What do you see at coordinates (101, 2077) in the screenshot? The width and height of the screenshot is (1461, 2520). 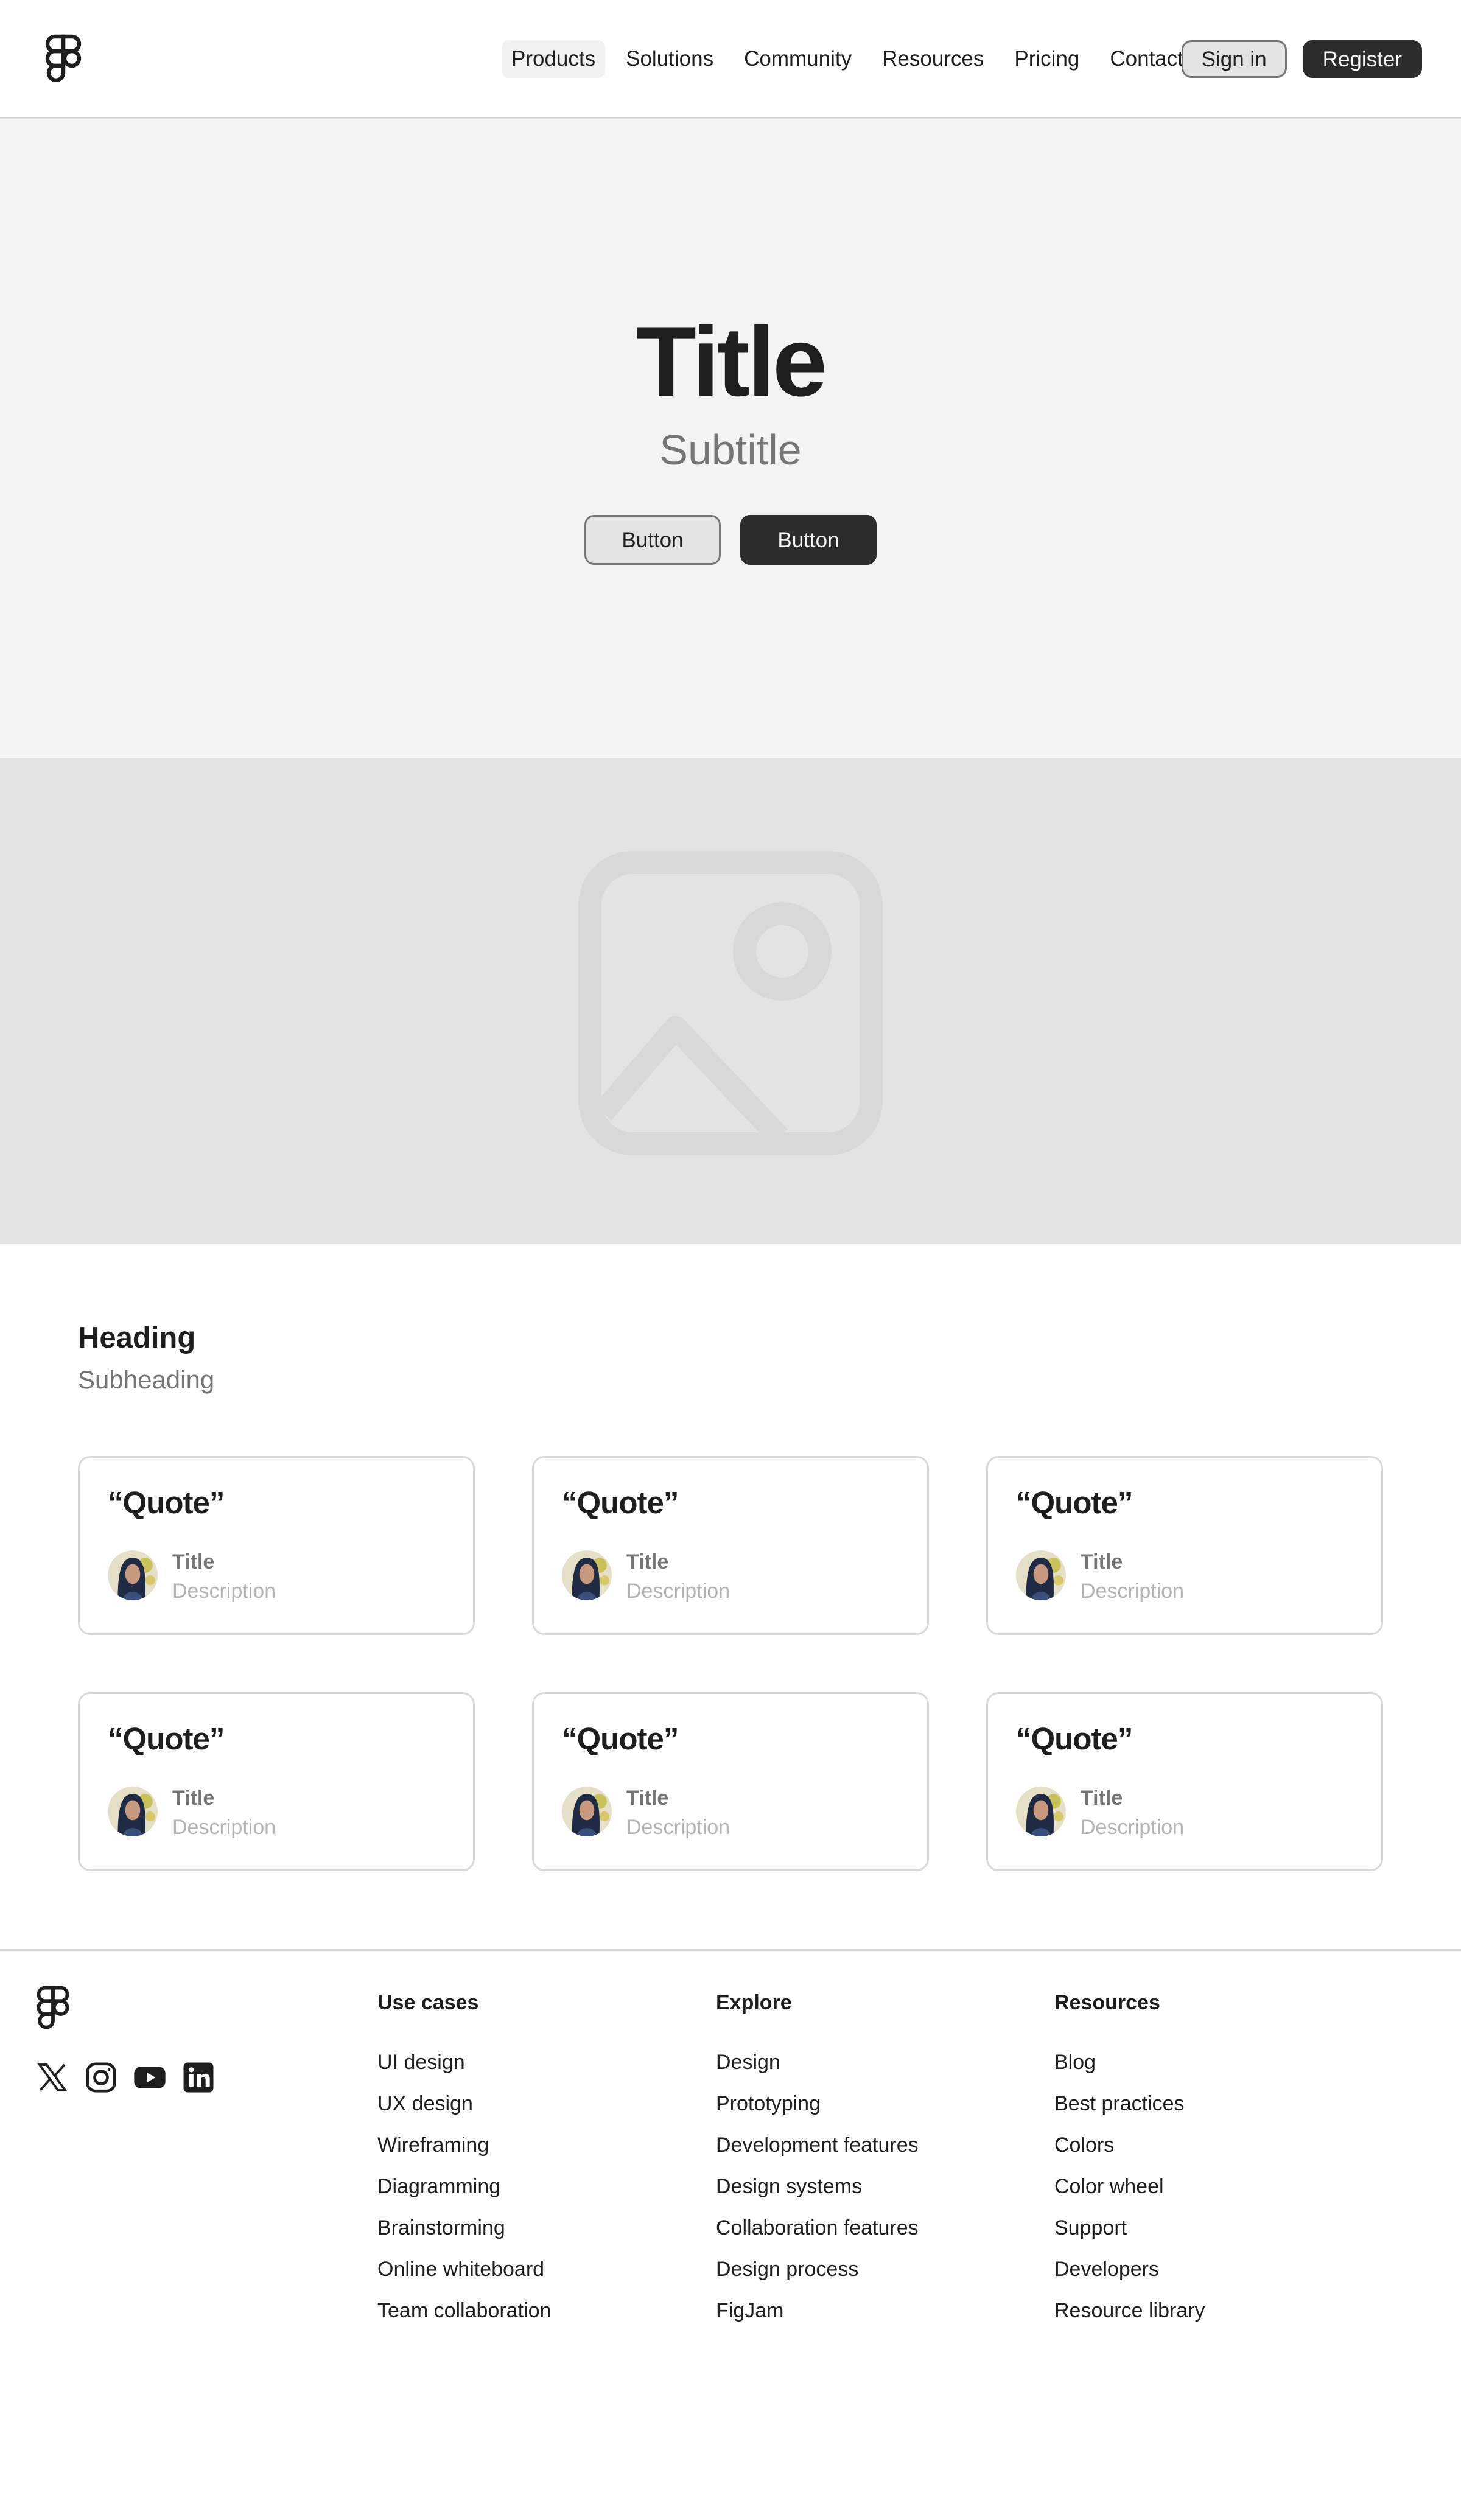 I see `instagram-icon` at bounding box center [101, 2077].